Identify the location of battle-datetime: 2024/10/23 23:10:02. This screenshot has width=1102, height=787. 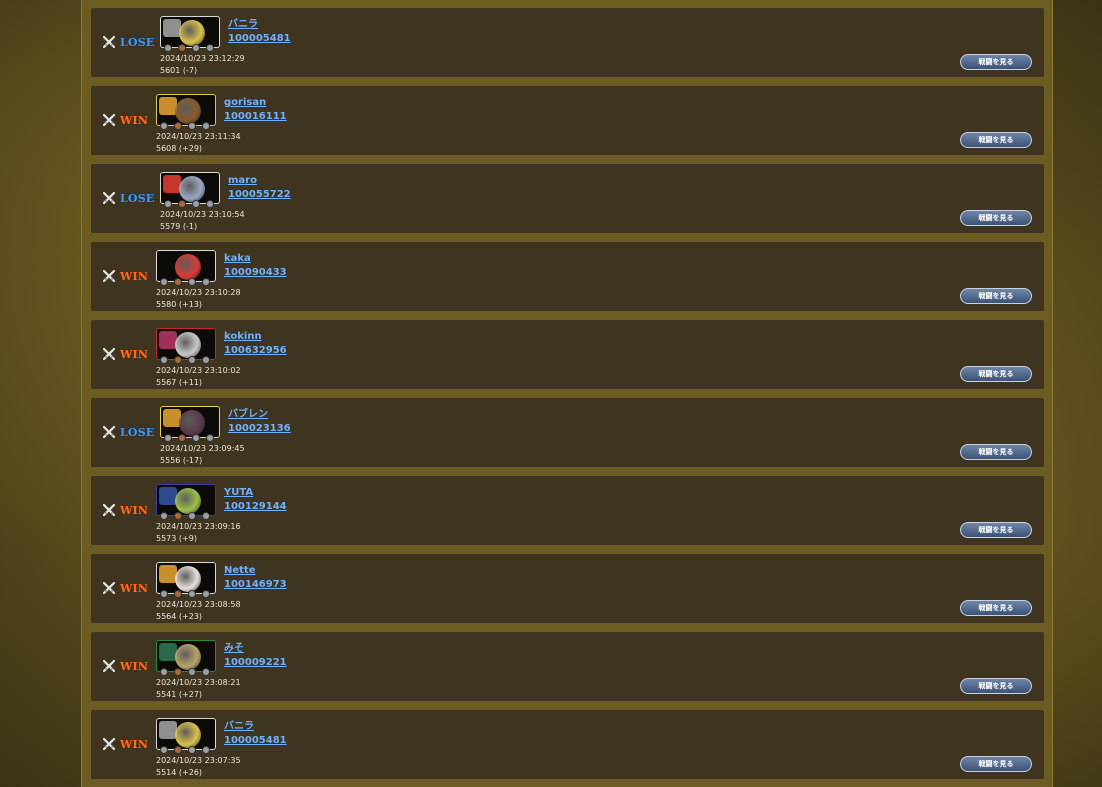
(198, 370).